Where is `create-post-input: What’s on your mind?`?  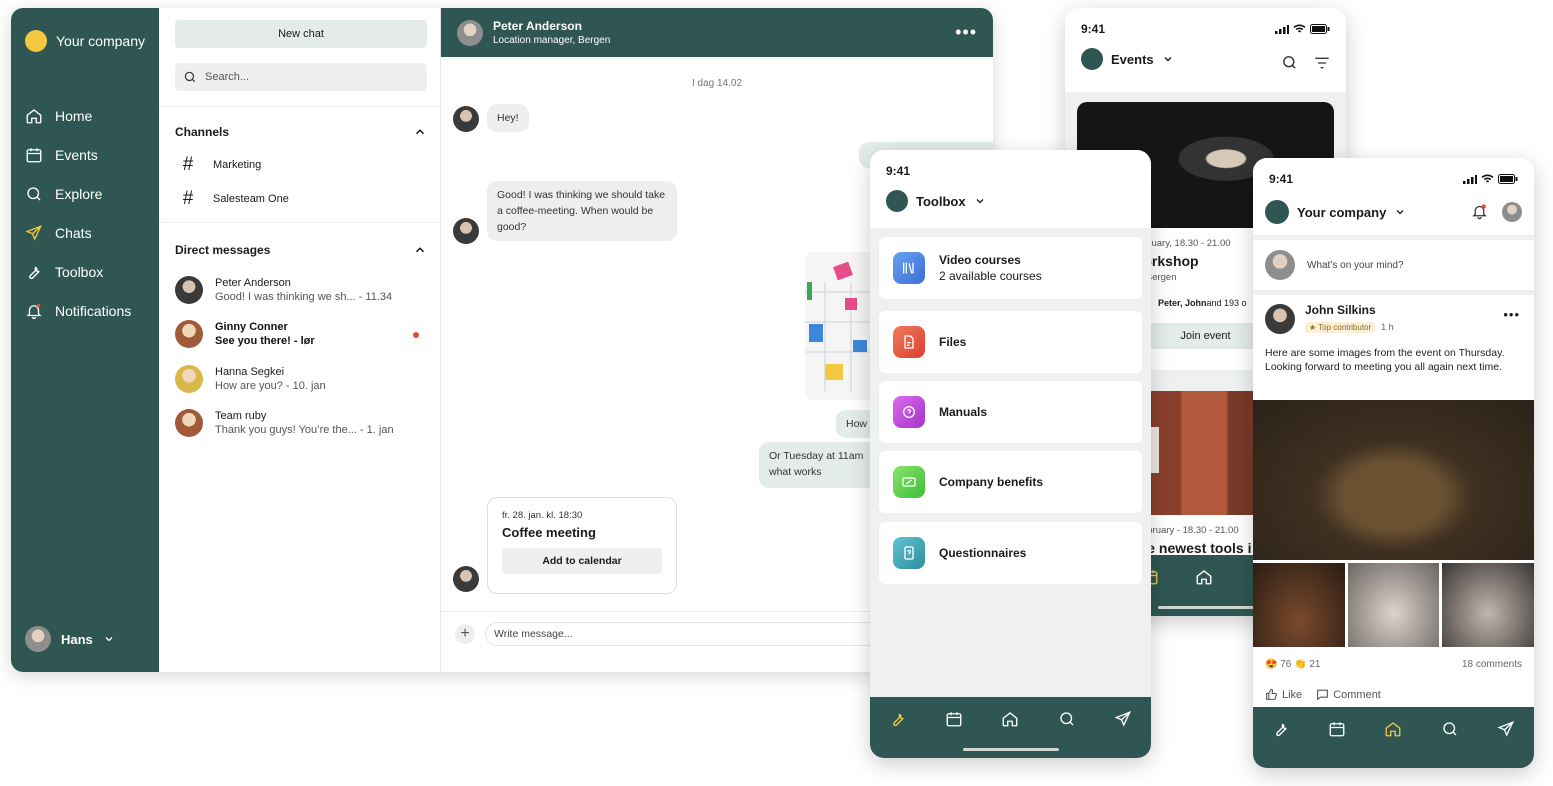 create-post-input: What’s on your mind? is located at coordinates (1393, 265).